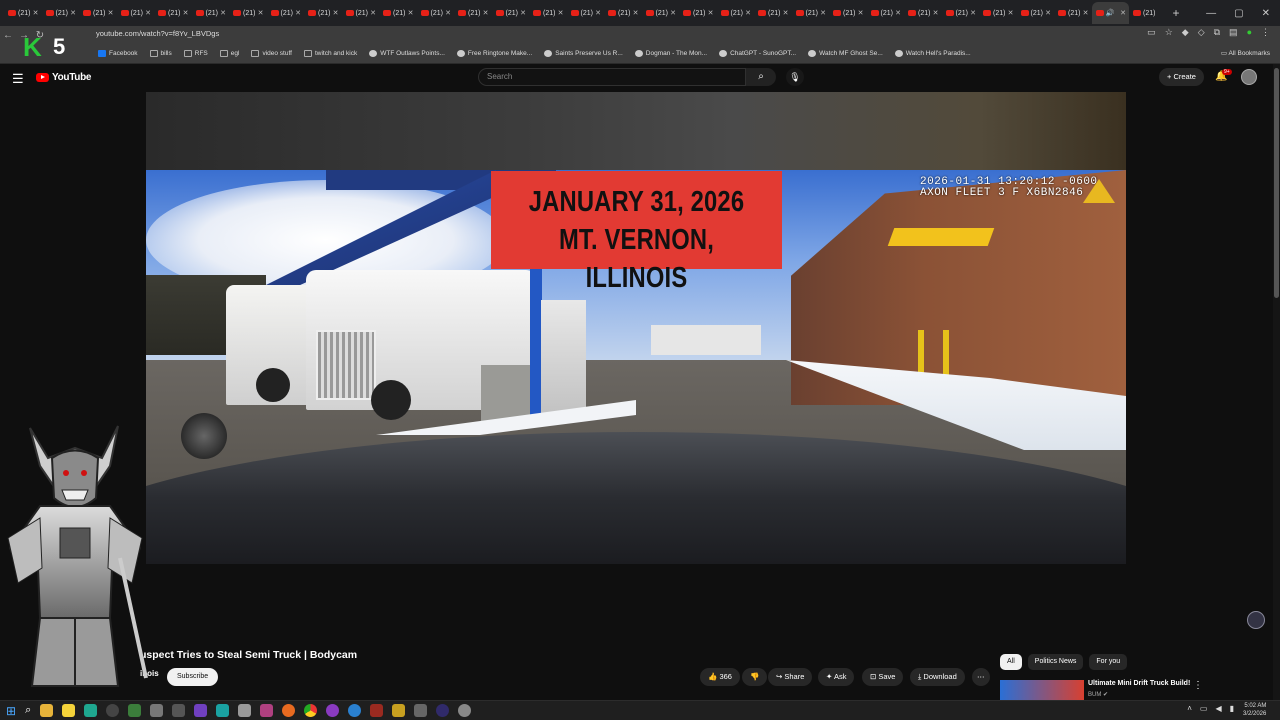  Describe the element at coordinates (47, 710) in the screenshot. I see `file-explorer-icon` at that location.